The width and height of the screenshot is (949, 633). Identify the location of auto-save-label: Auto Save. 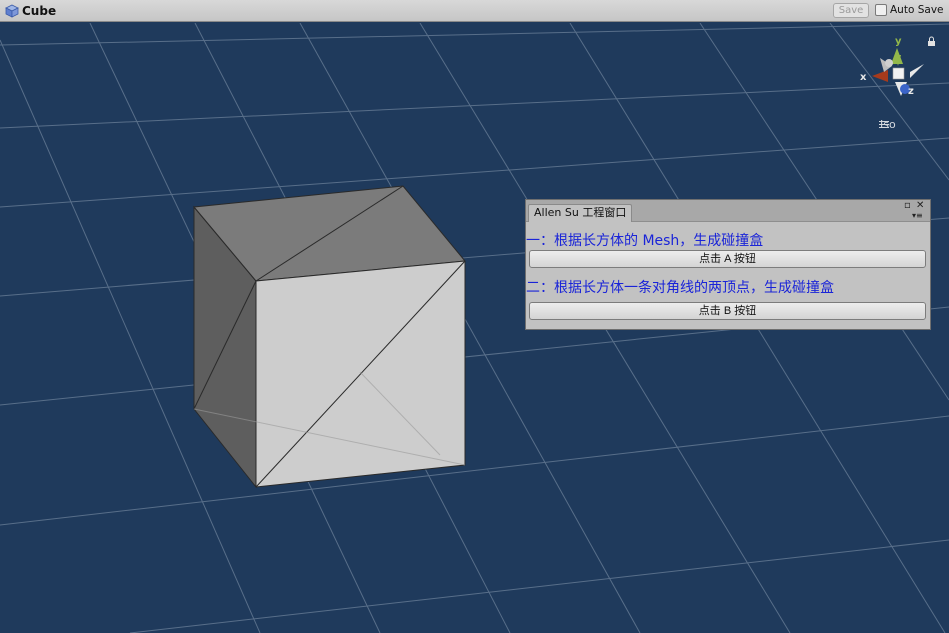
(917, 10).